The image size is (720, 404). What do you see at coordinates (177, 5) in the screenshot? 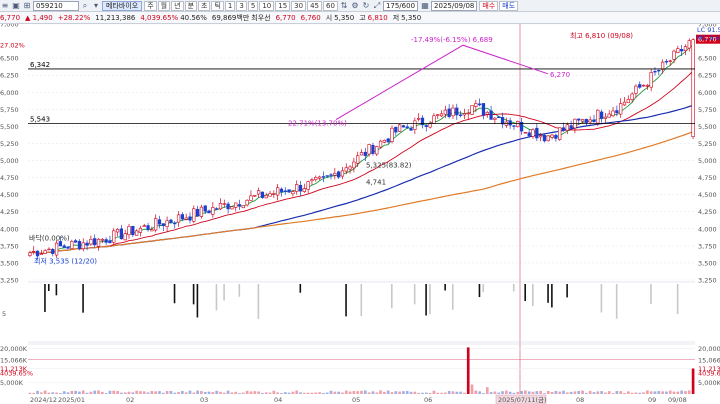
I see `period-month-button: 년` at bounding box center [177, 5].